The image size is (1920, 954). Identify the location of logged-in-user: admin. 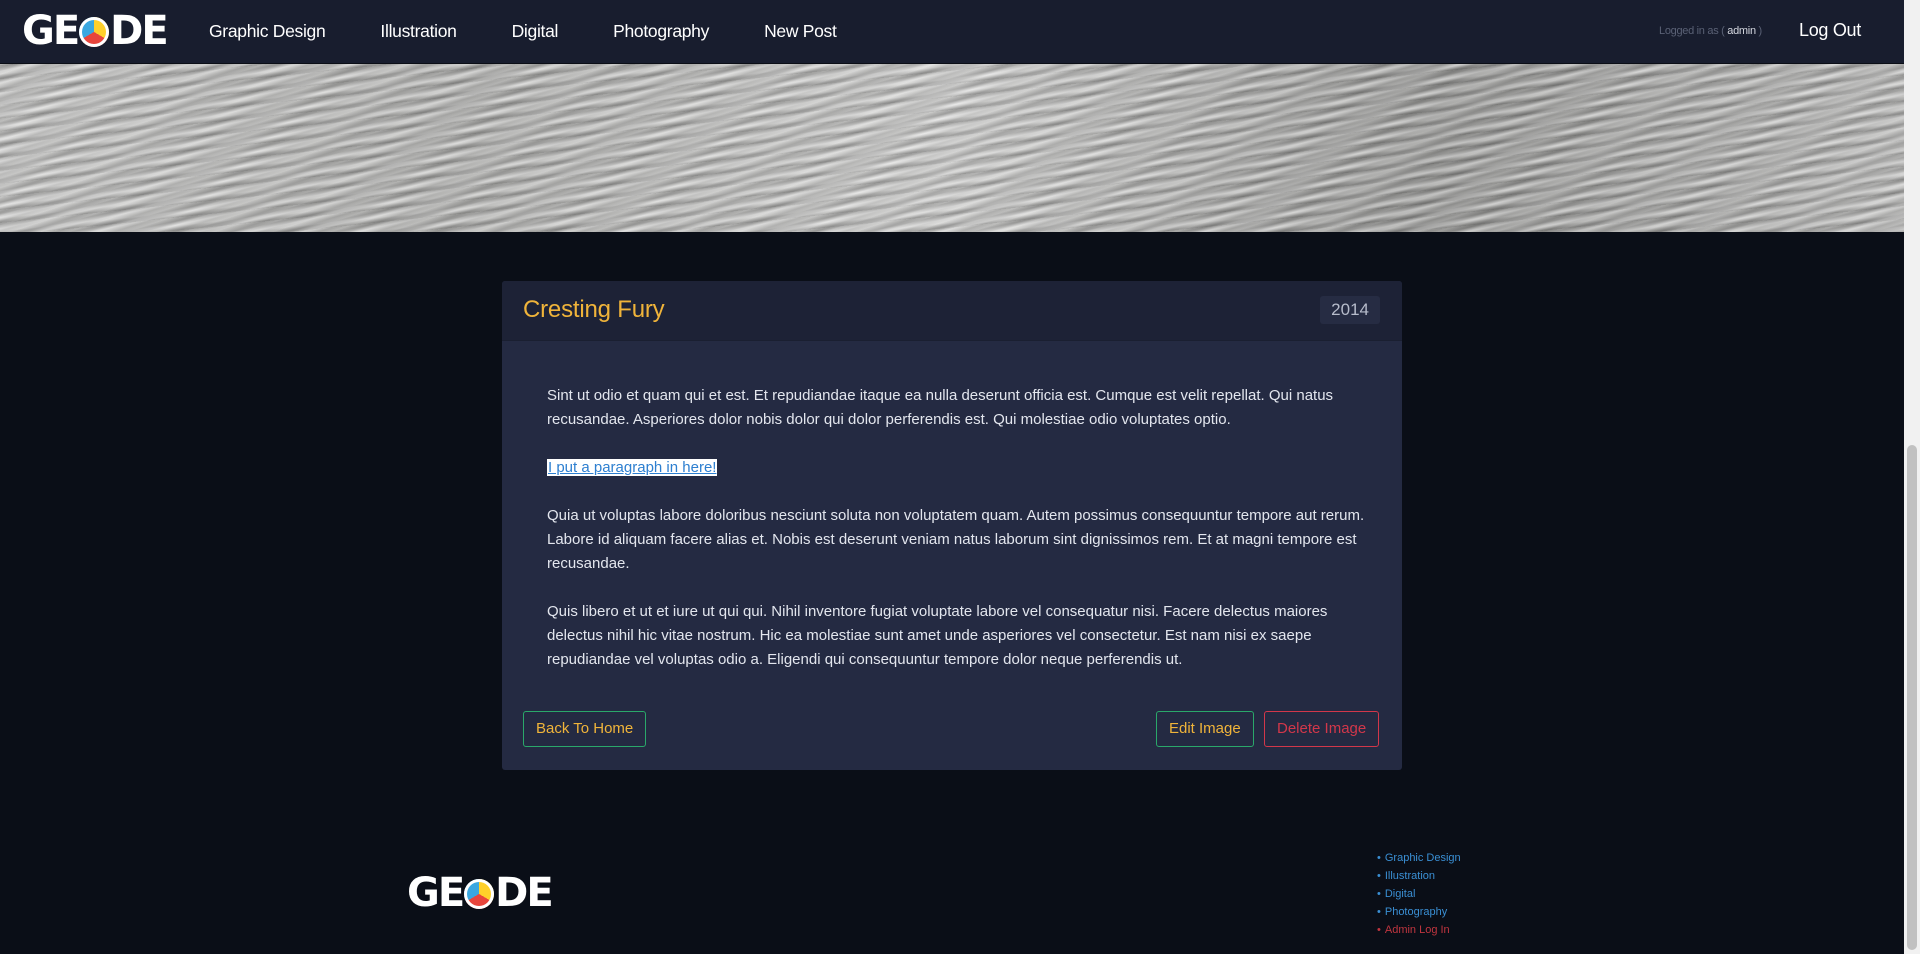
(1741, 31).